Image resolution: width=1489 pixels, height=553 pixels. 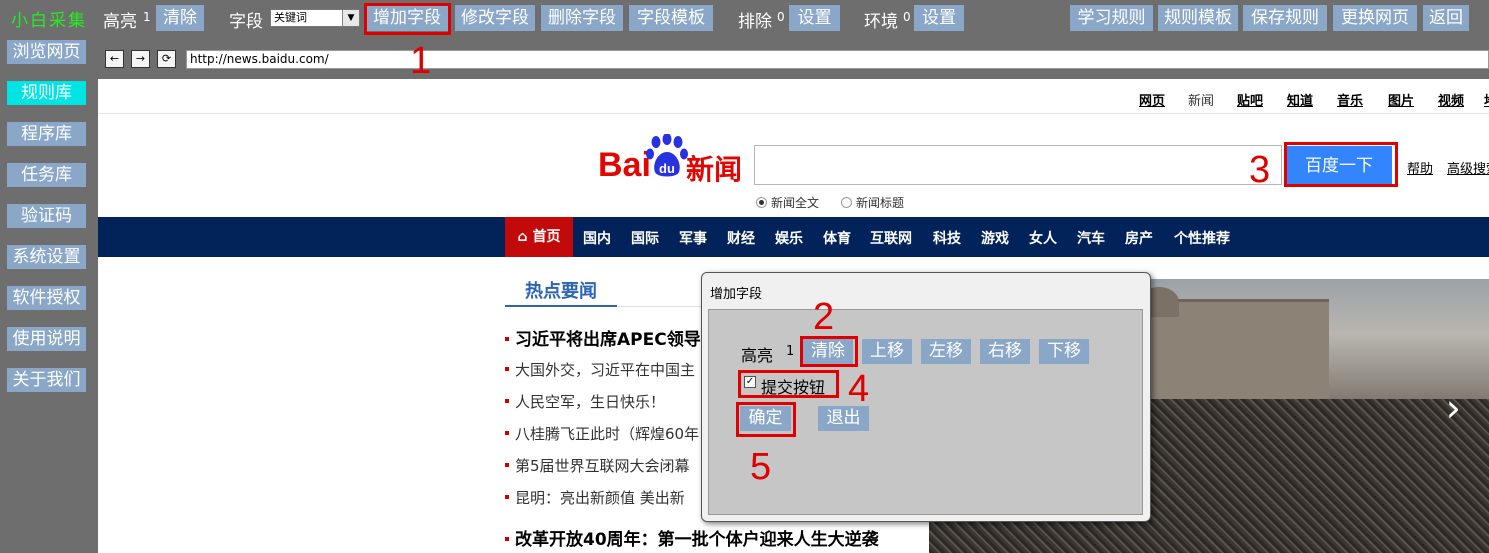 What do you see at coordinates (561, 306) in the screenshot?
I see `hot-news-underline` at bounding box center [561, 306].